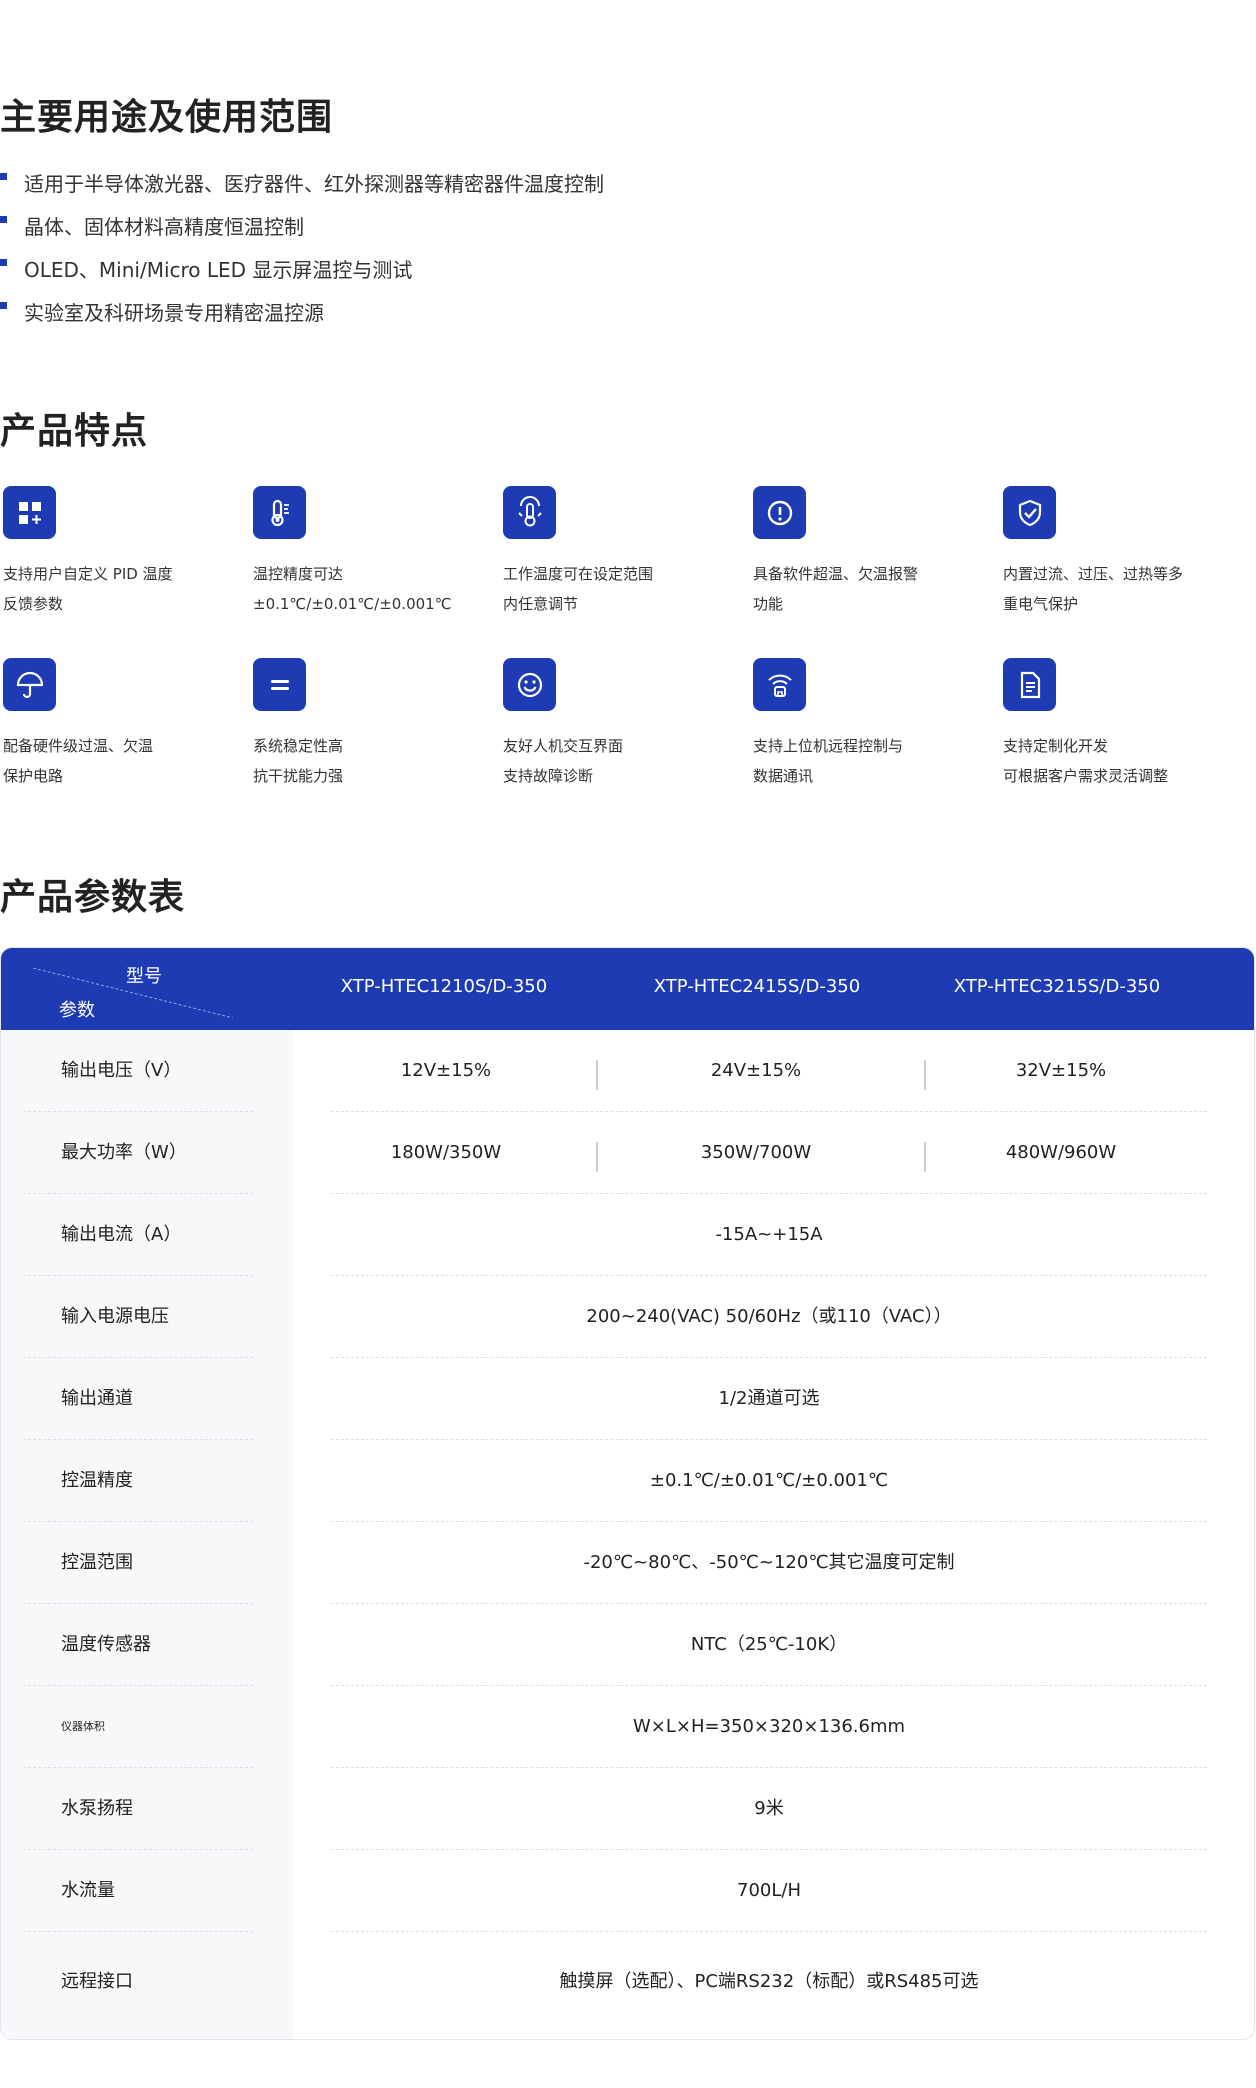 The height and width of the screenshot is (2088, 1256). What do you see at coordinates (1086, 776) in the screenshot?
I see `feature-text: 可根据客户需求灵活调整` at bounding box center [1086, 776].